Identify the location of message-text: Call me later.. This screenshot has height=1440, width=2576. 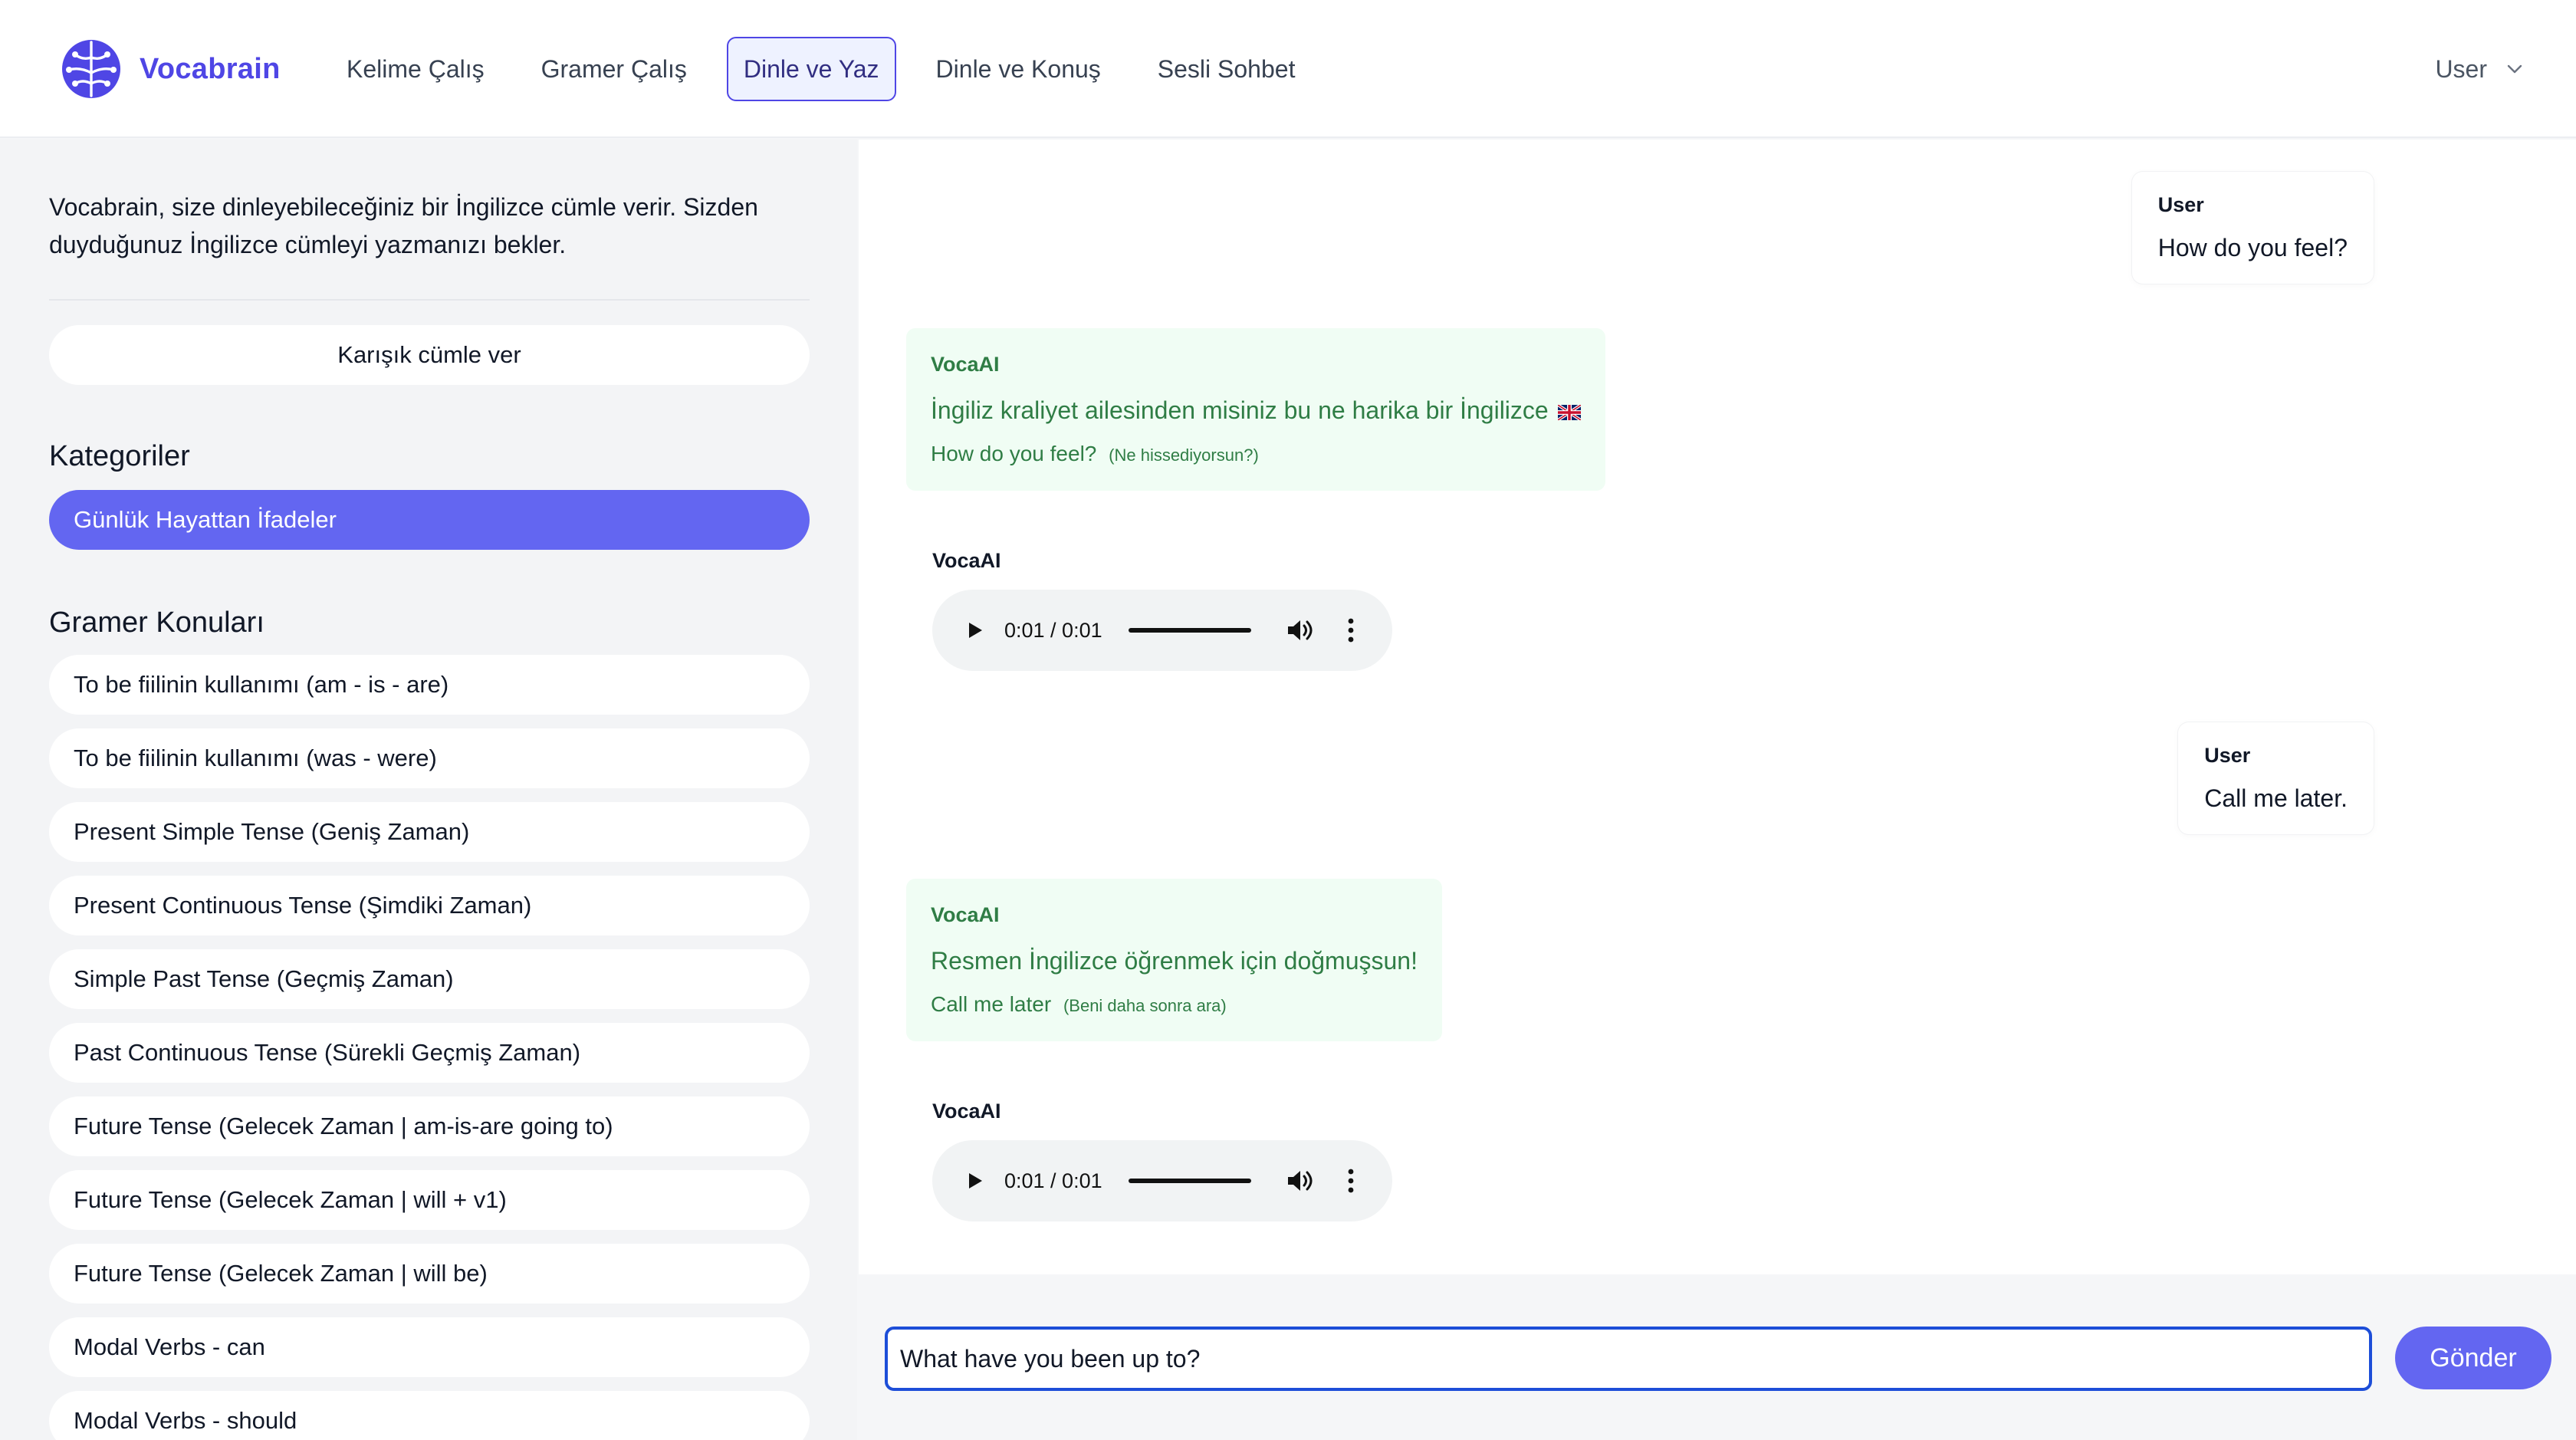
(2276, 798).